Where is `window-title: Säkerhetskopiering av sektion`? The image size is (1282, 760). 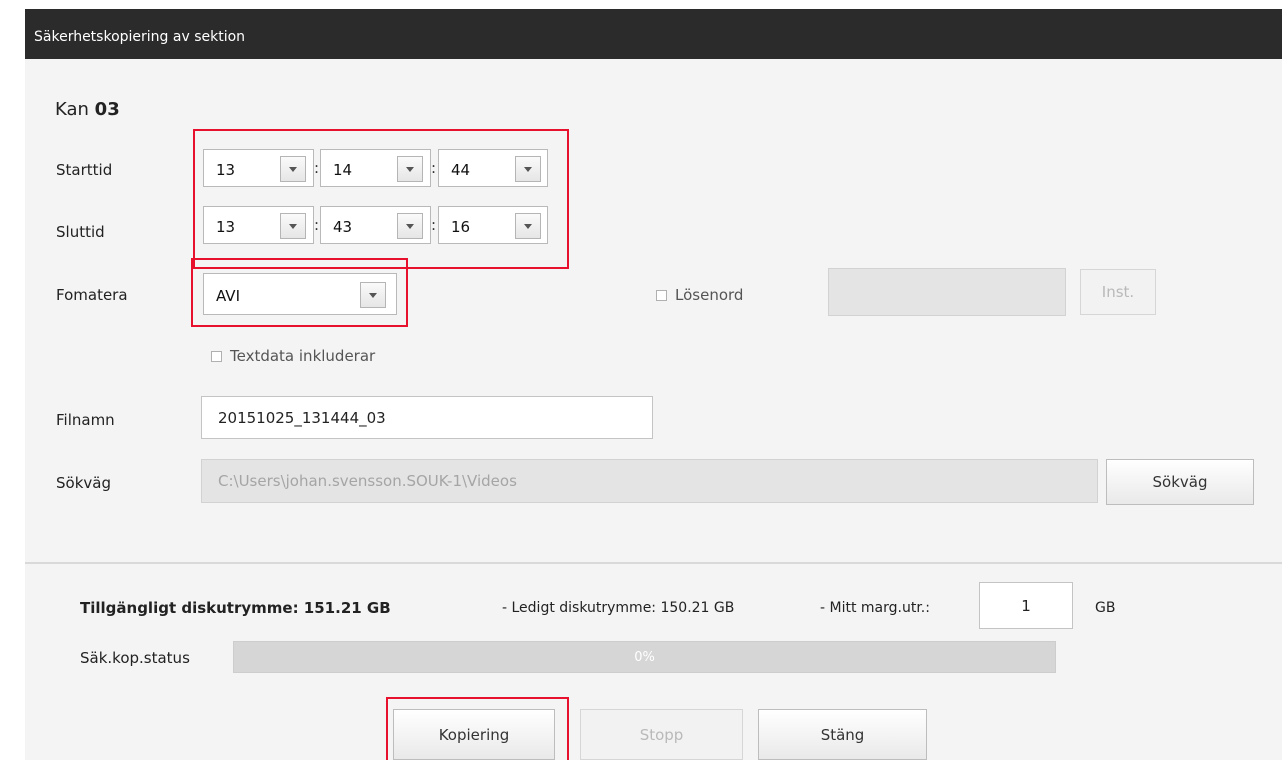 window-title: Säkerhetskopiering av sektion is located at coordinates (140, 37).